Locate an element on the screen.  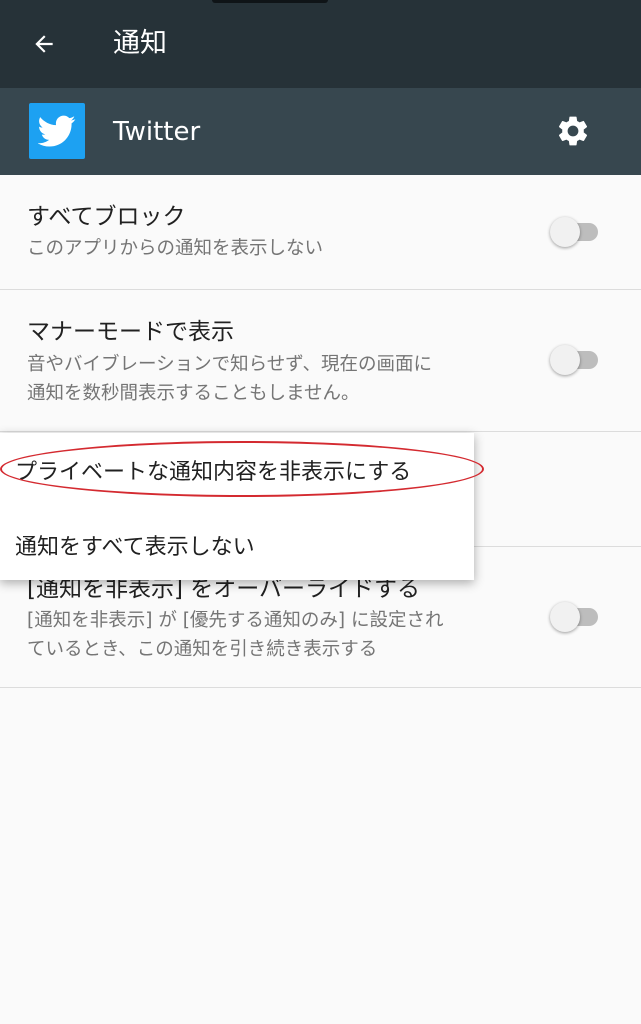
setting-title: すべてブロック is located at coordinates (106, 217).